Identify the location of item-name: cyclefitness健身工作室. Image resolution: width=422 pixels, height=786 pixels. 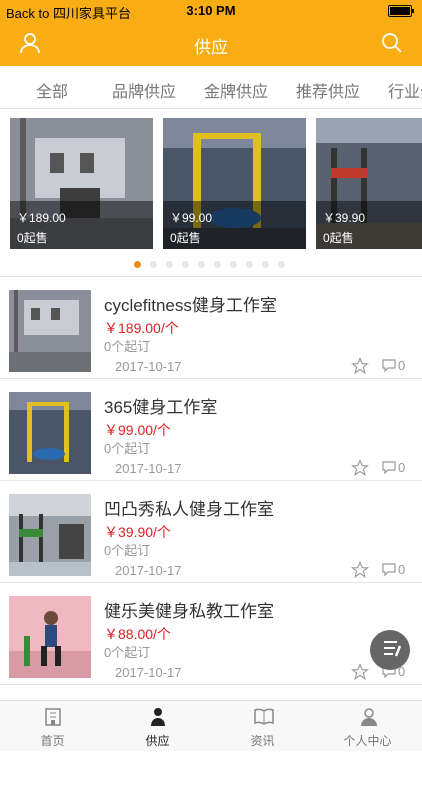
(190, 305).